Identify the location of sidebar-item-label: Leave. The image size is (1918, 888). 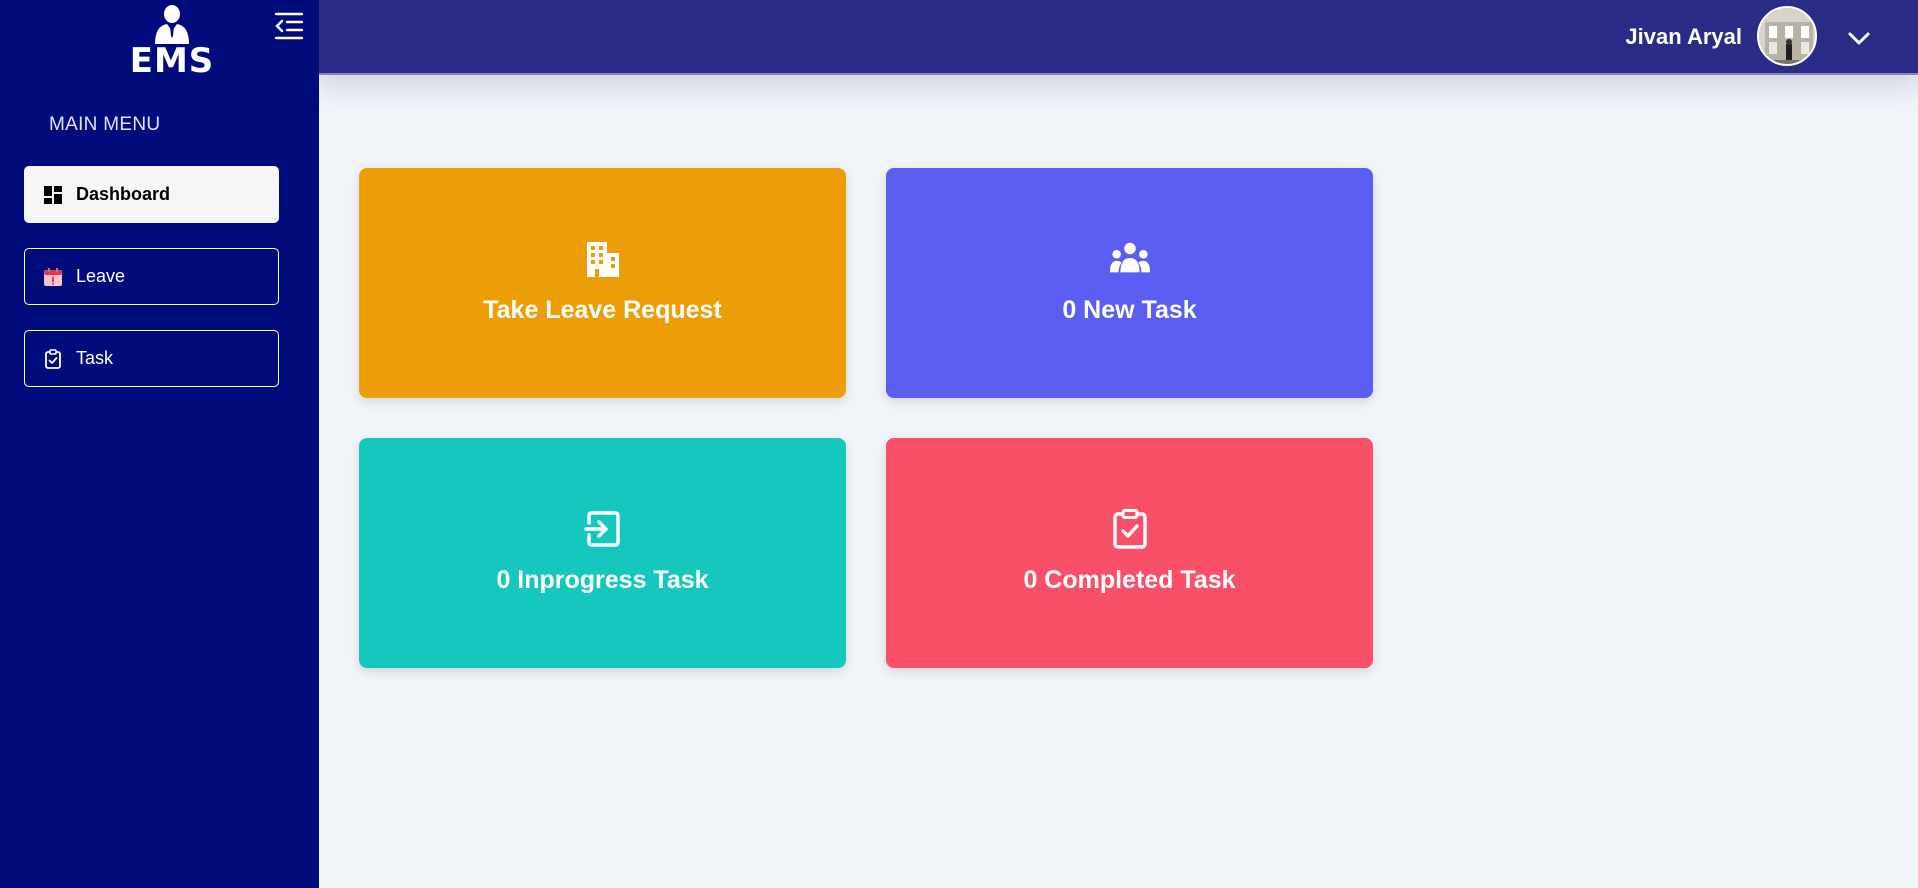
(101, 276).